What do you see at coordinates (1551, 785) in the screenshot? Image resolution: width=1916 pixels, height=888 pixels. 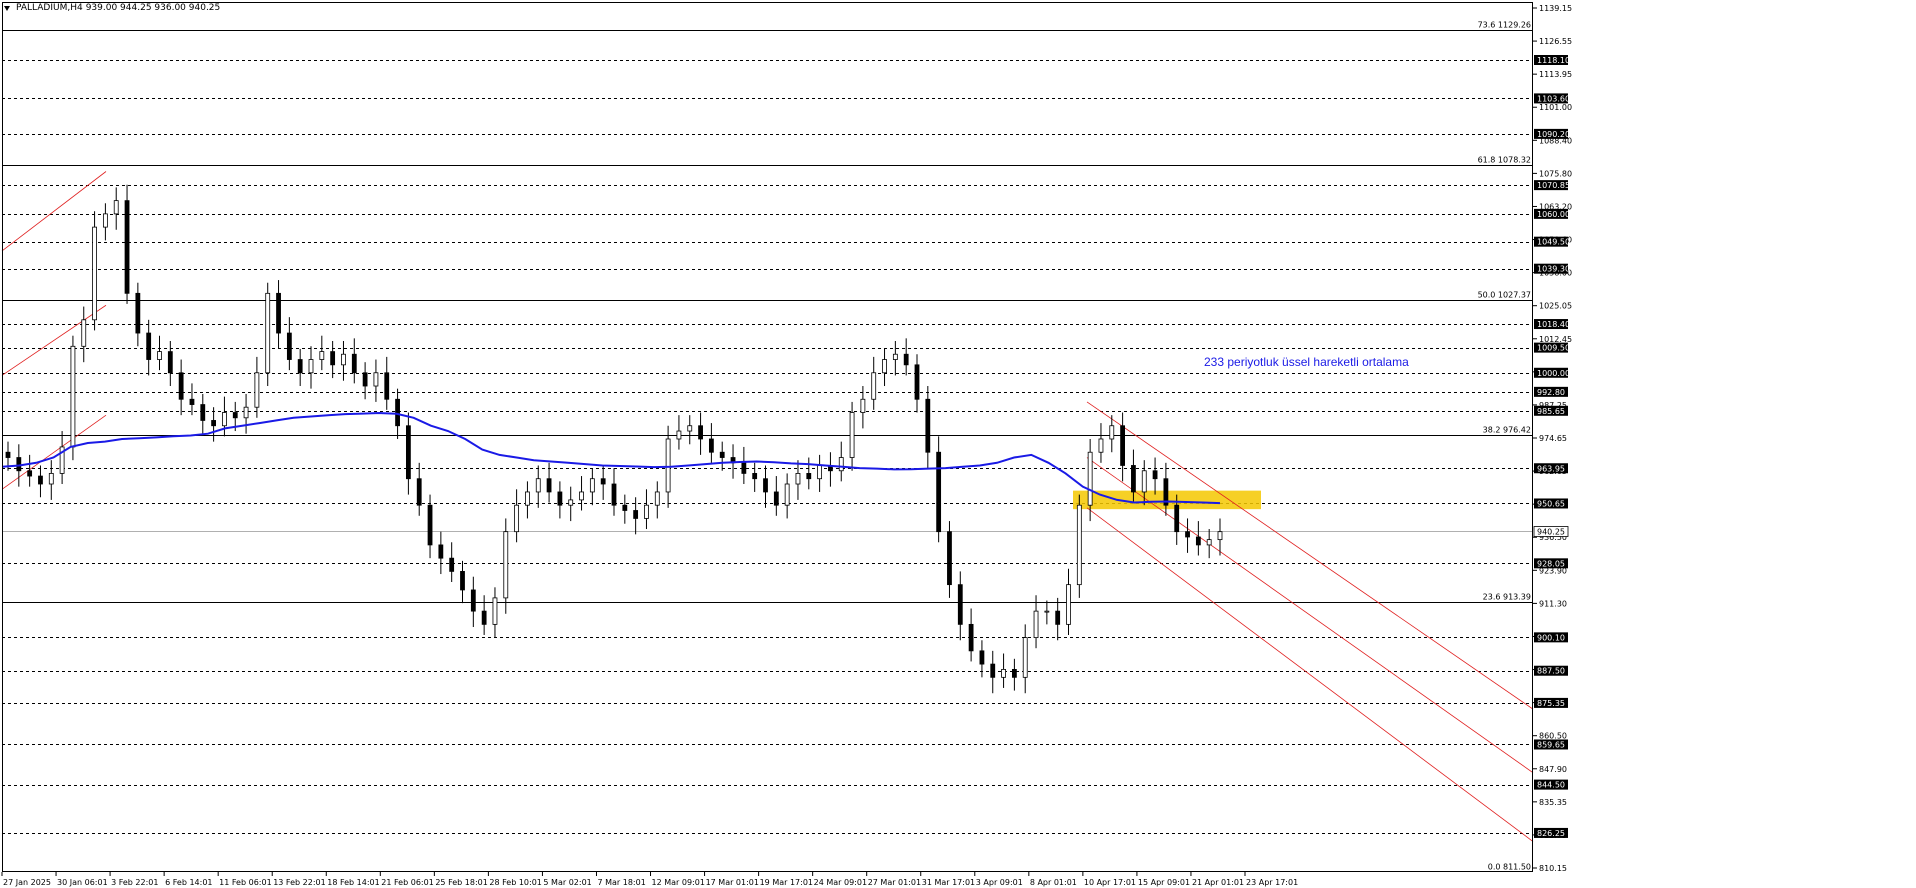 I see `level-price-label: 844.50` at bounding box center [1551, 785].